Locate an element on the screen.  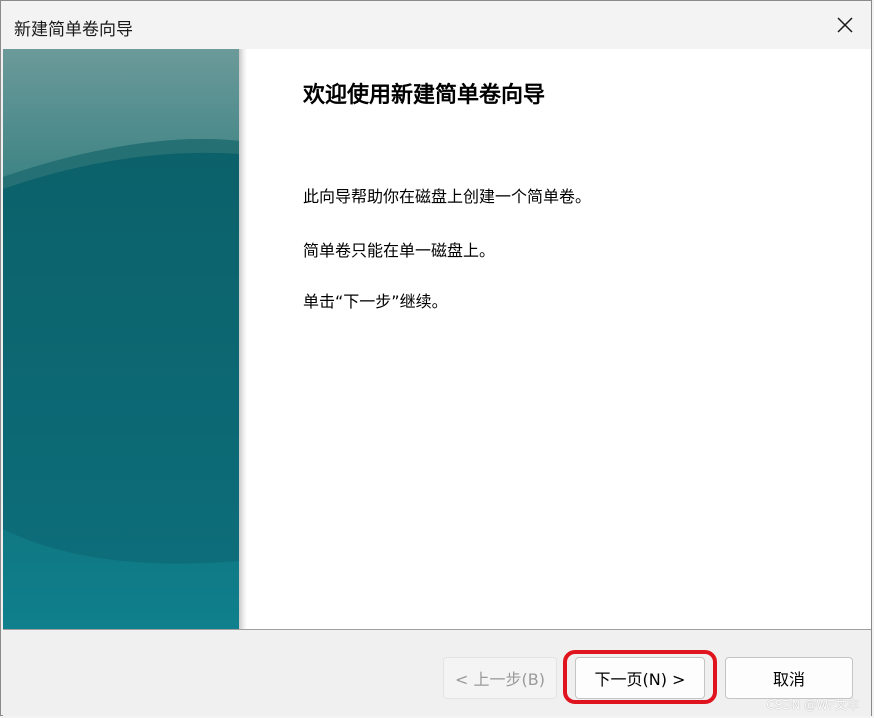
close-button is located at coordinates (845, 25).